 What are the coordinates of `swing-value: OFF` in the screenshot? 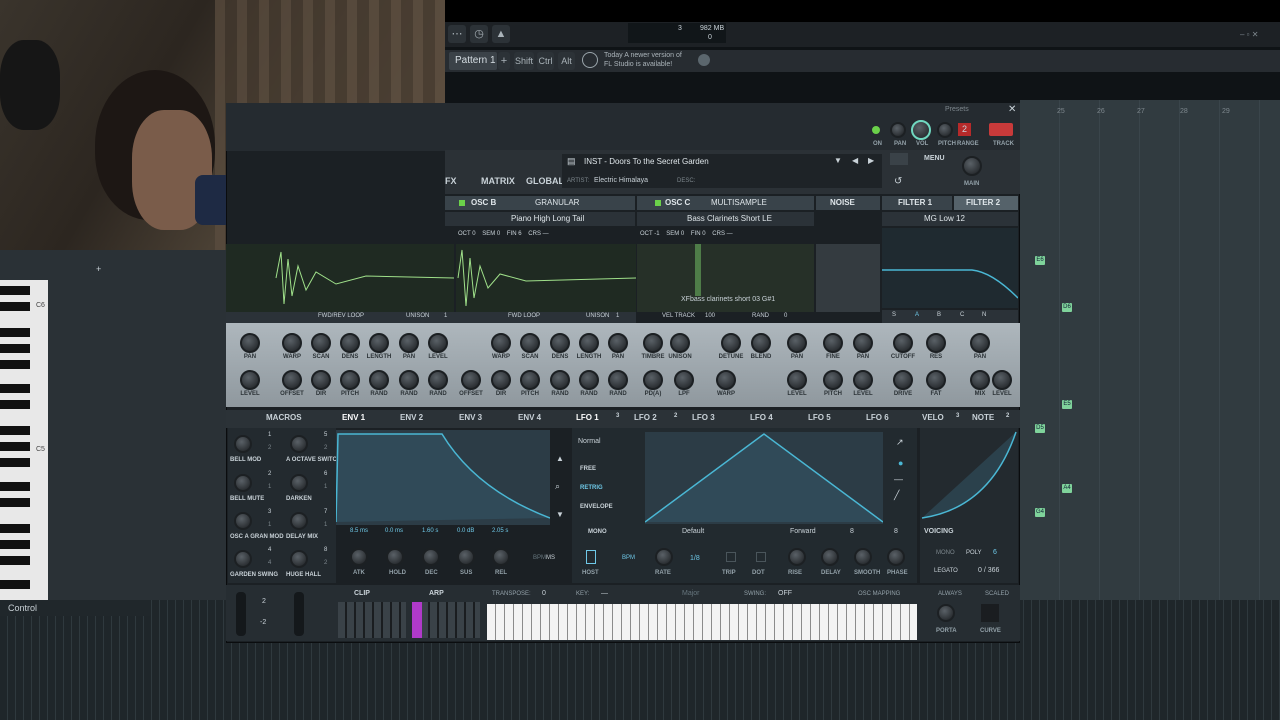 It's located at (785, 593).